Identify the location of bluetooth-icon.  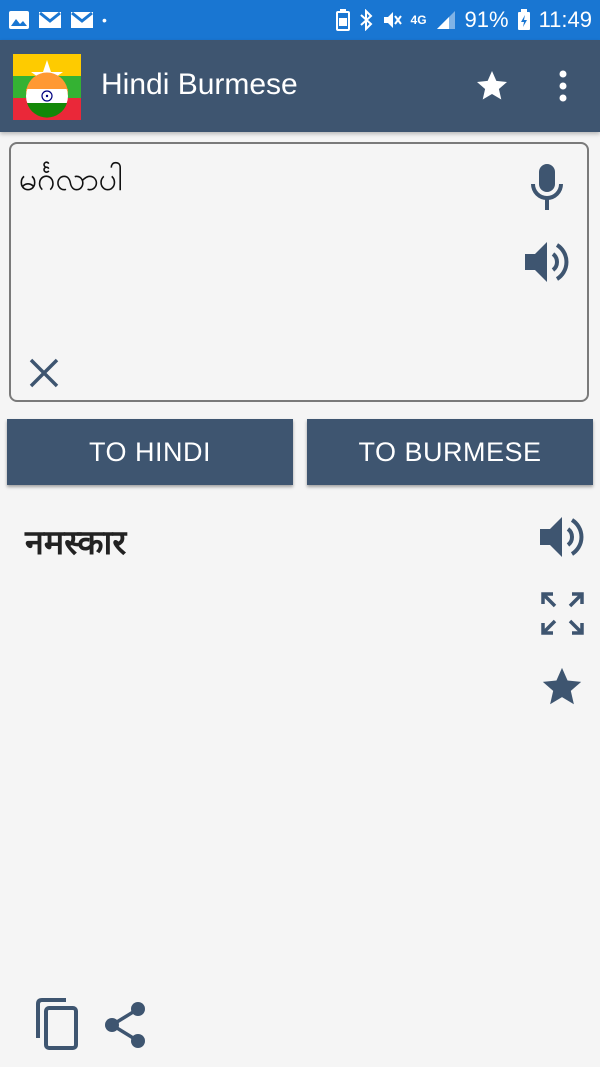
(365, 20).